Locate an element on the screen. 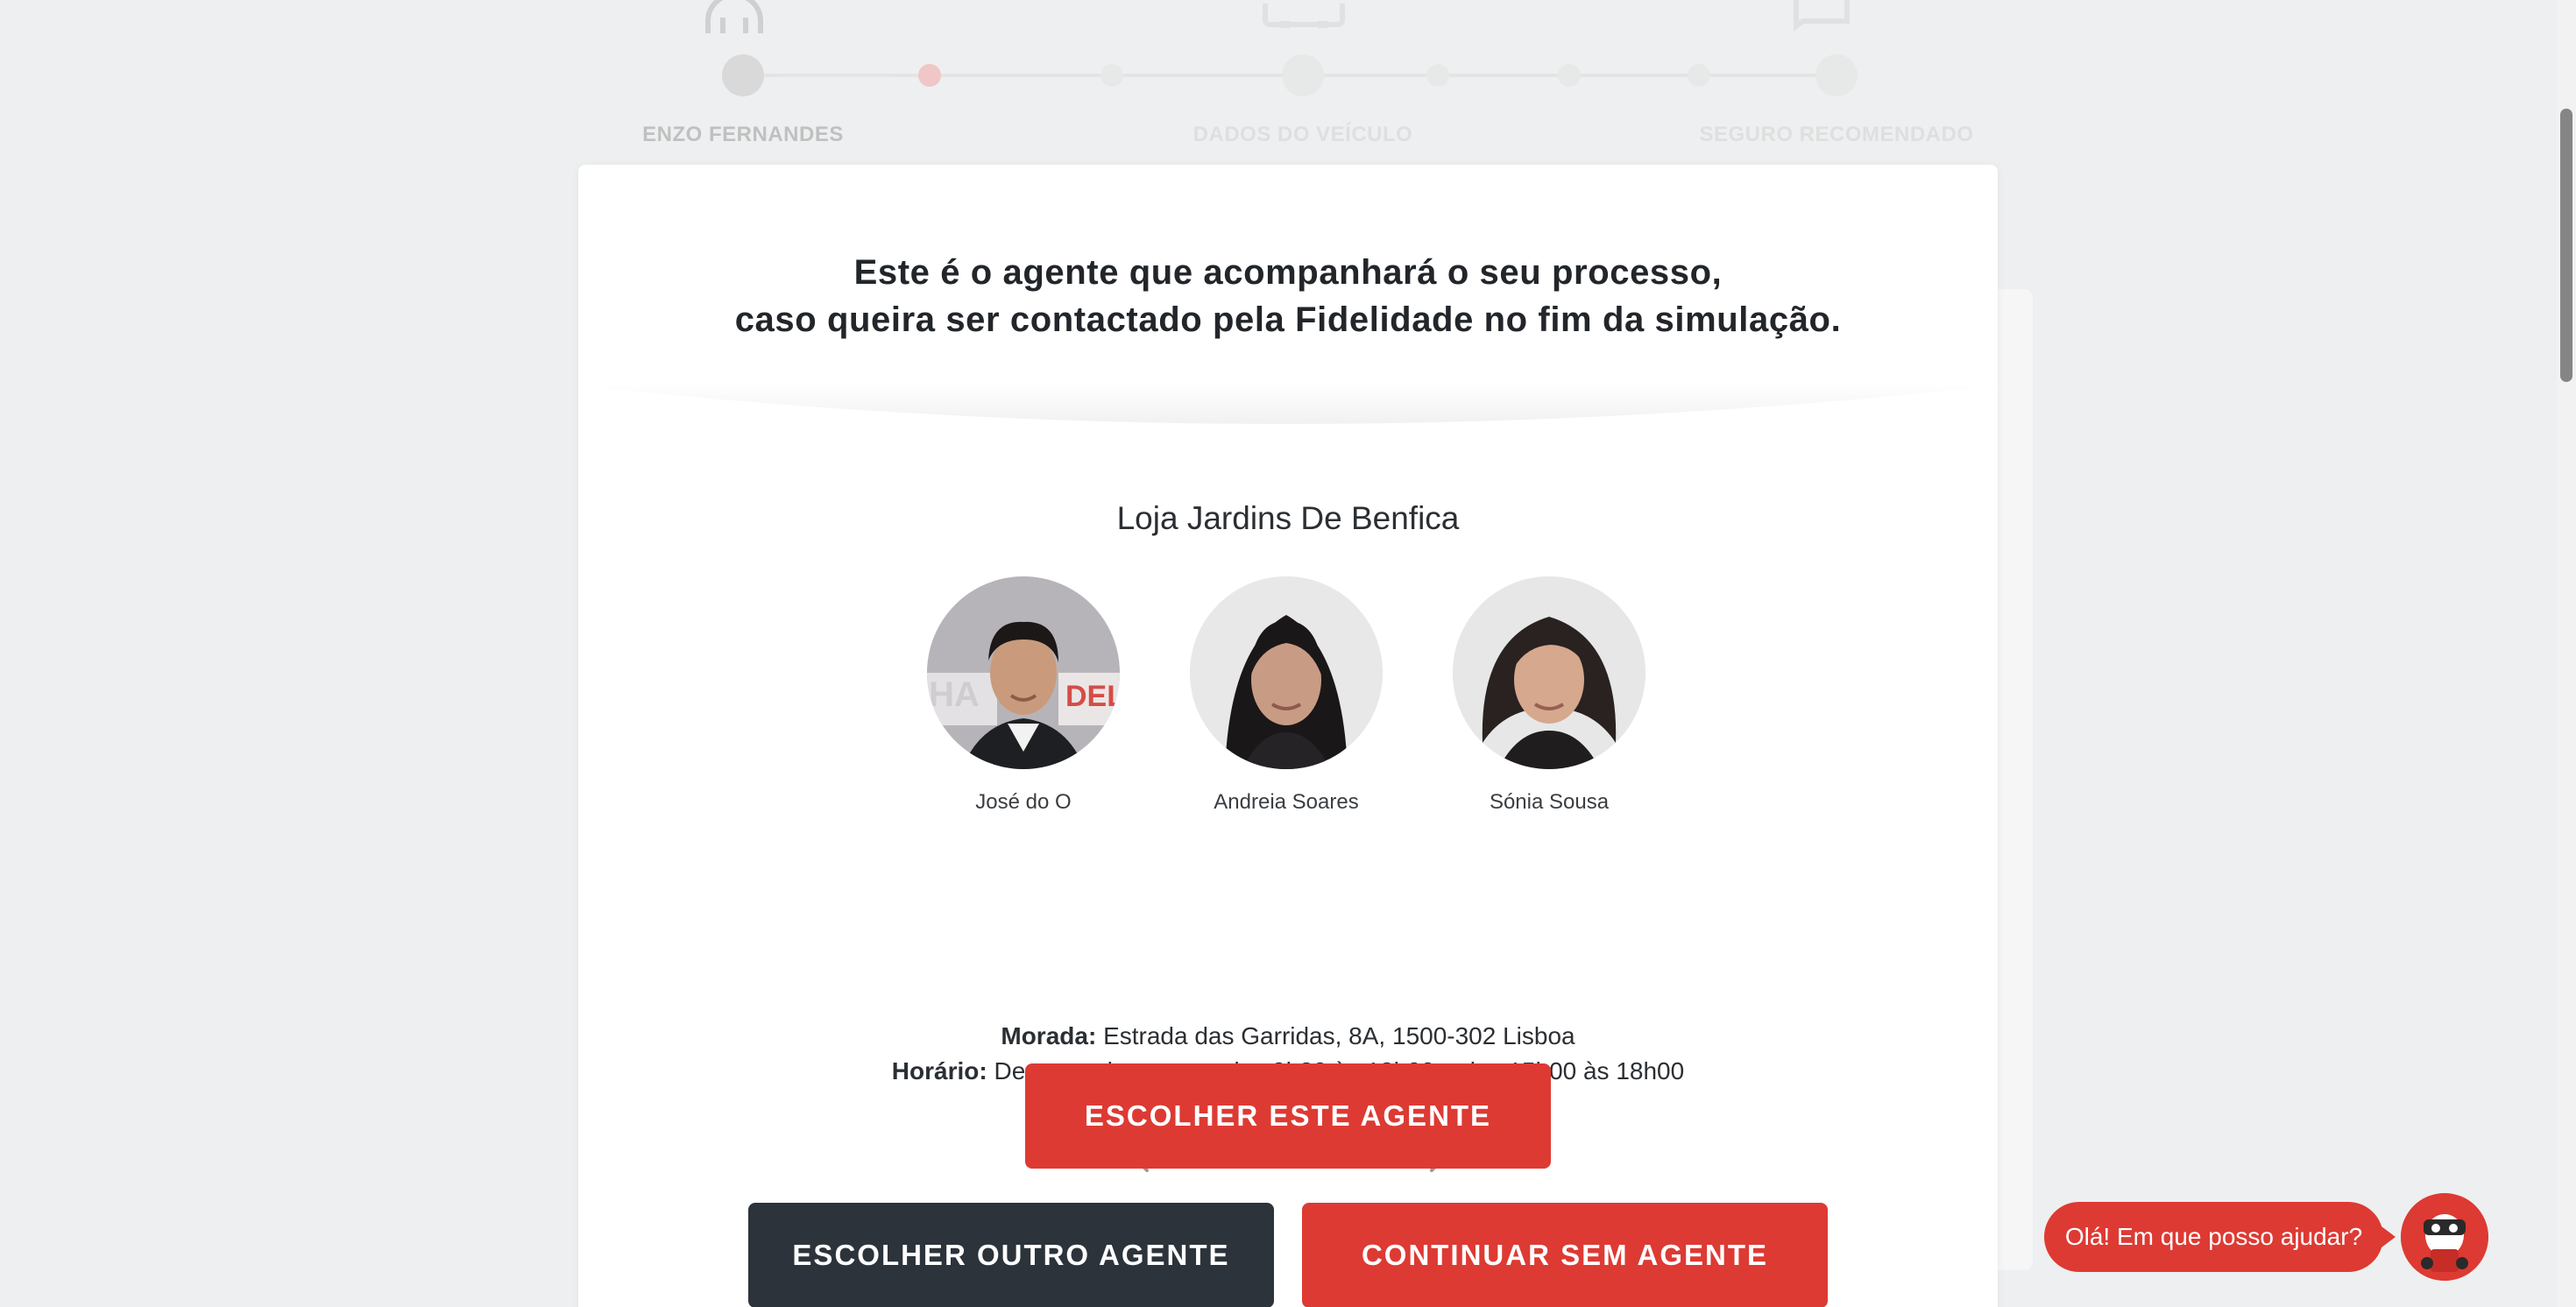 Image resolution: width=2576 pixels, height=1307 pixels. step-label-2: DADOS DO VEÍCULO is located at coordinates (1302, 134).